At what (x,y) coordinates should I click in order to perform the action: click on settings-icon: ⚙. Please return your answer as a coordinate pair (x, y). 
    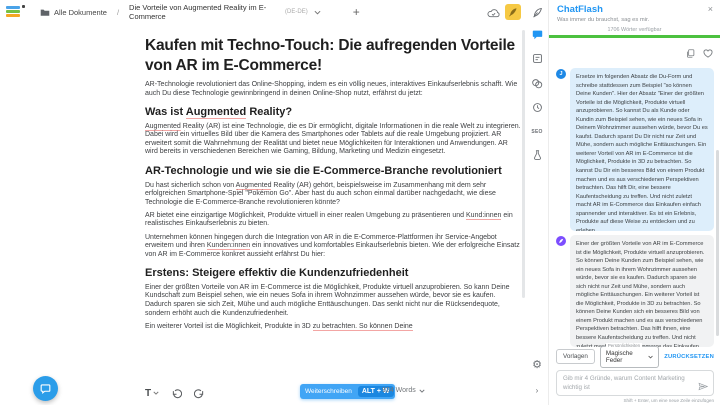
    Looking at the image, I should click on (537, 365).